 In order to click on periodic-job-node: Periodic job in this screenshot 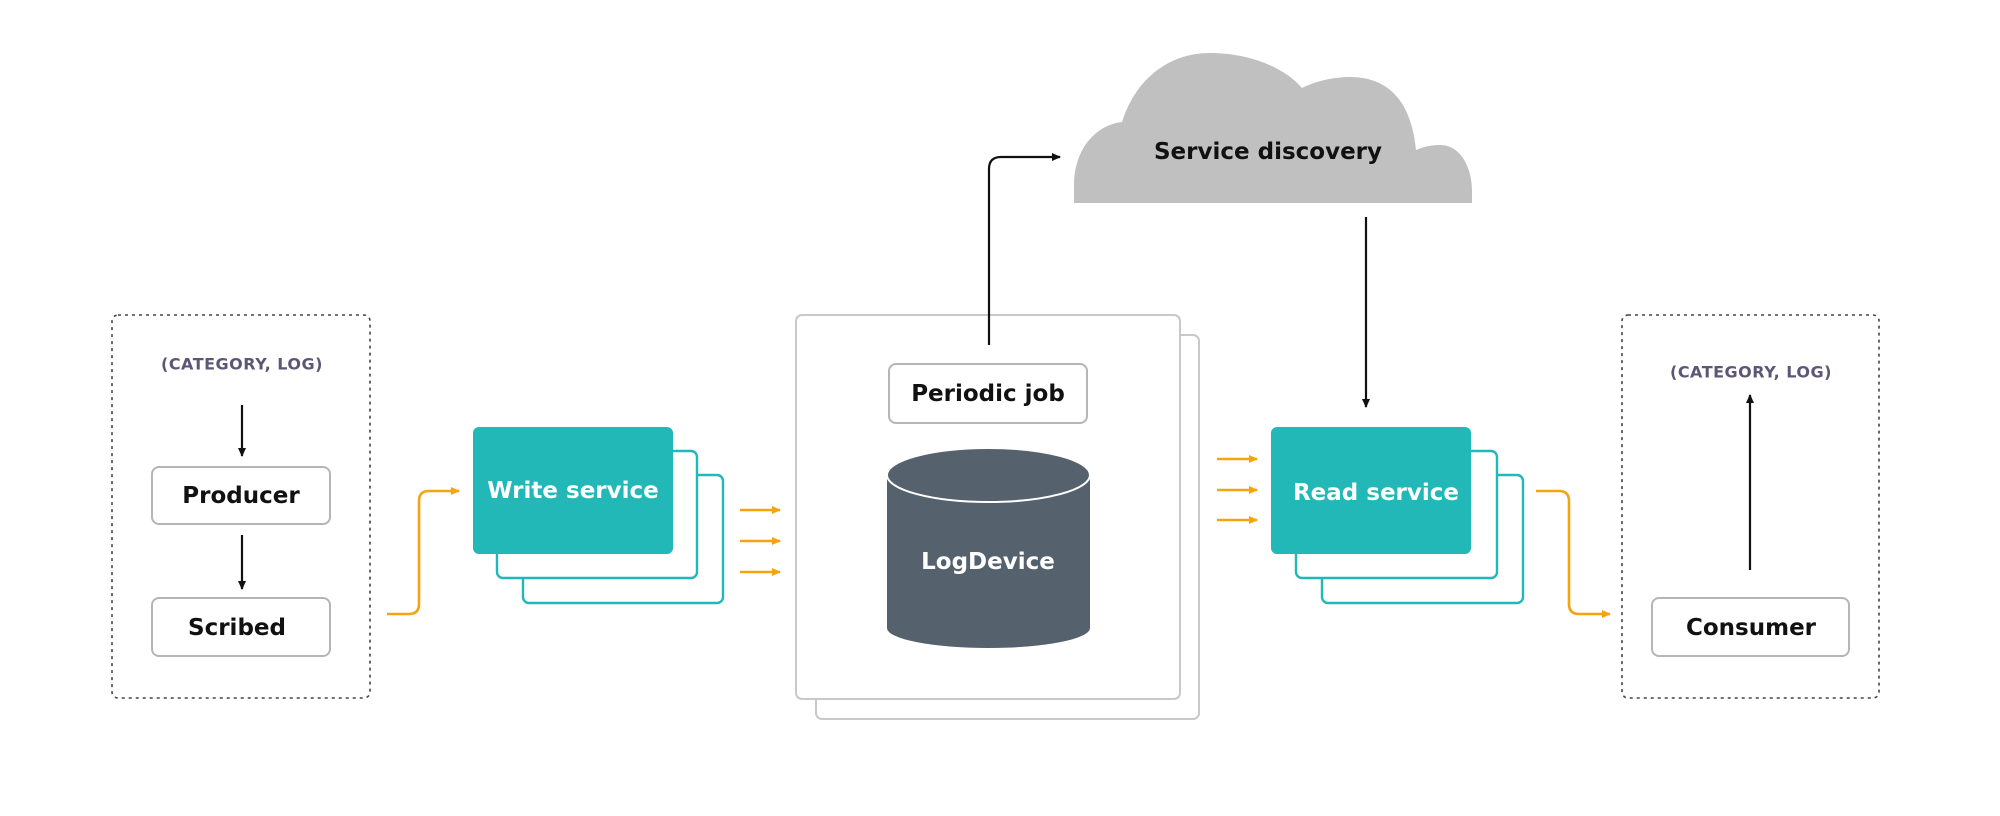, I will do `click(988, 393)`.